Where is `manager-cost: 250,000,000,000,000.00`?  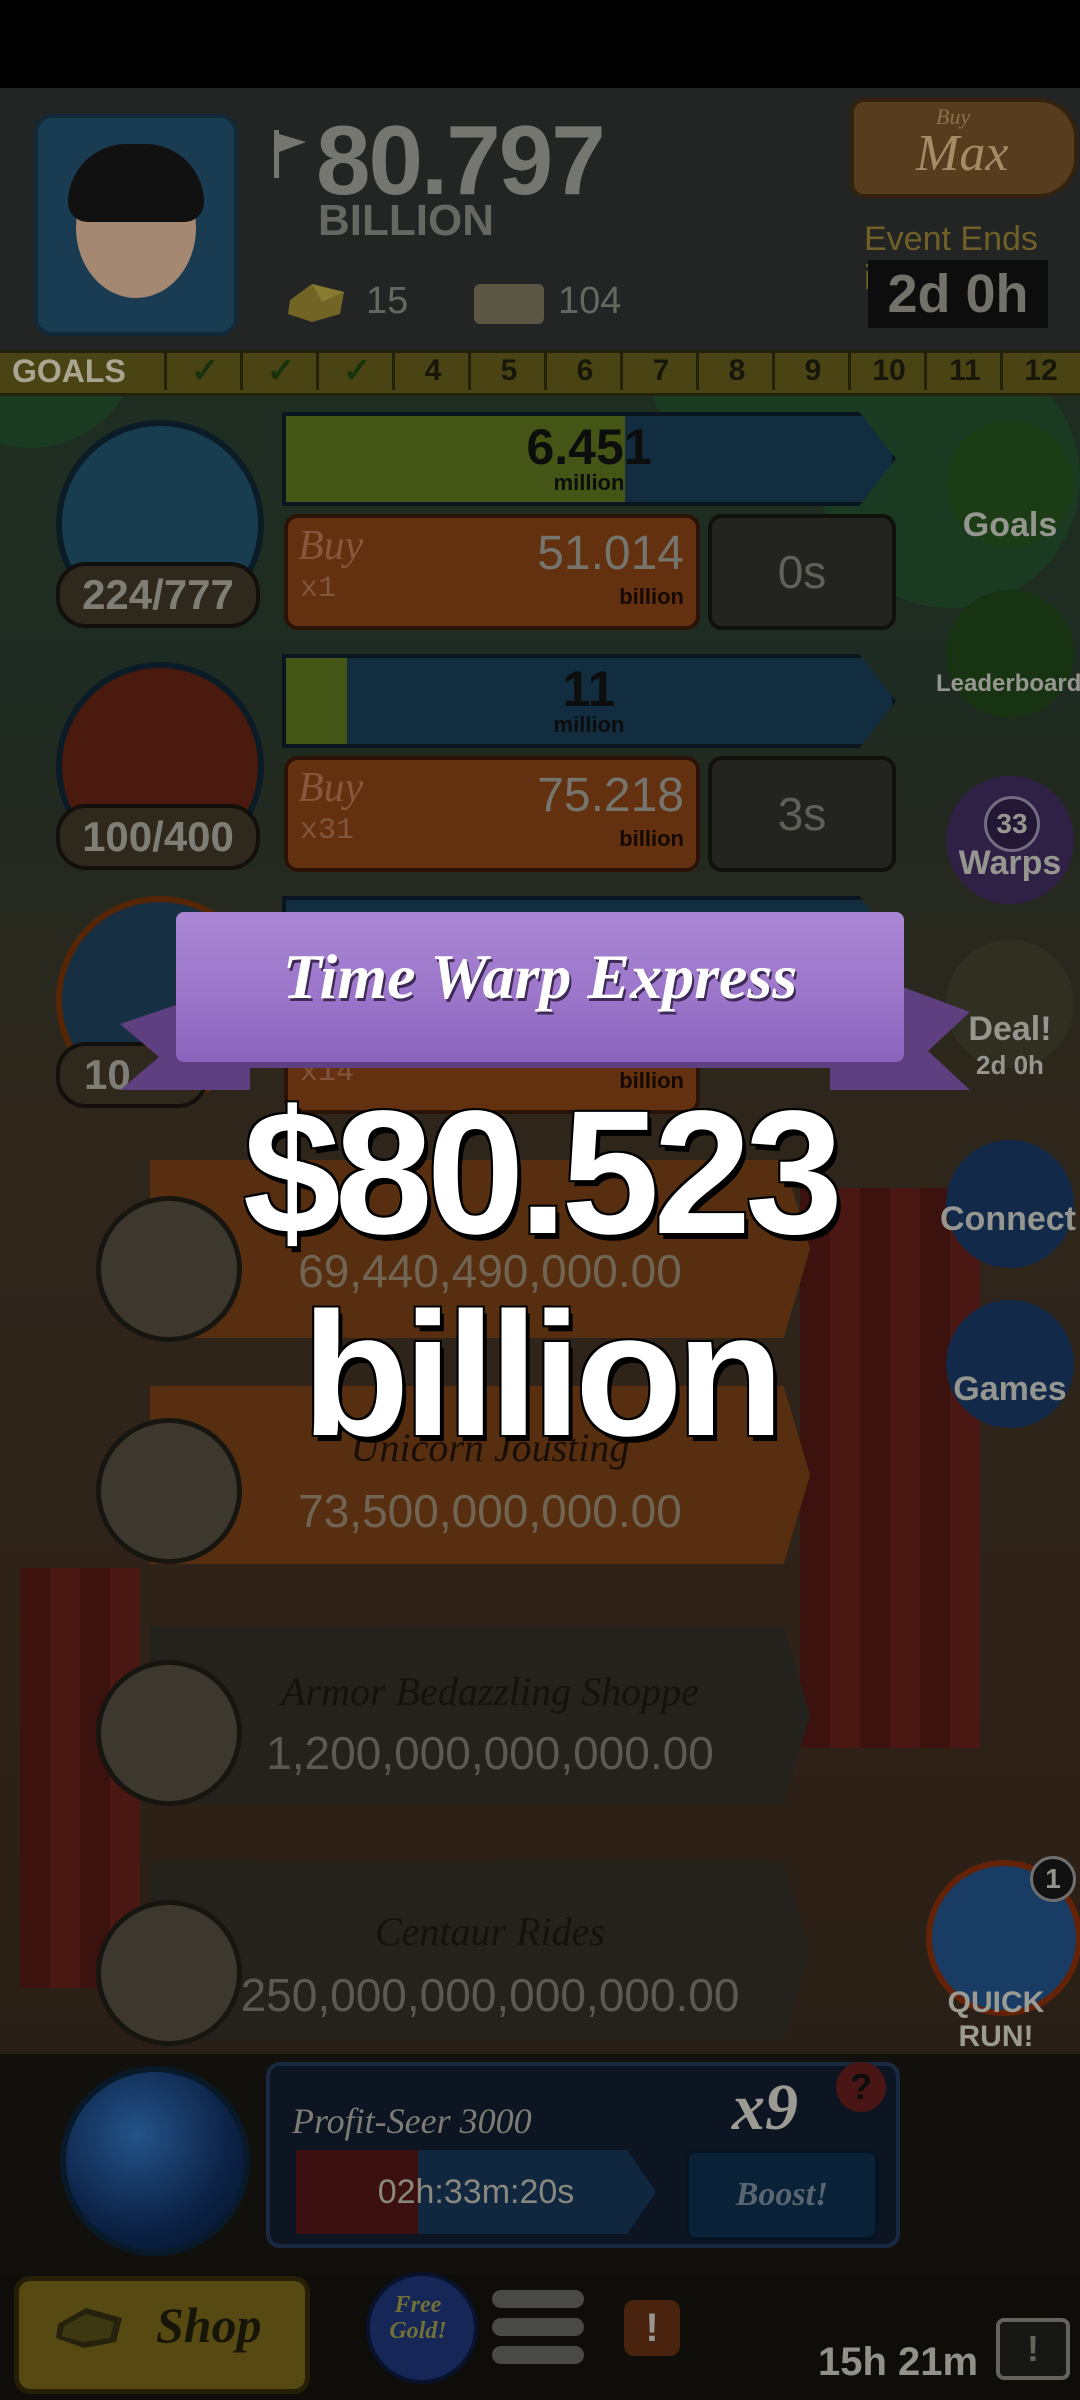
manager-cost: 250,000,000,000,000.00 is located at coordinates (490, 1995).